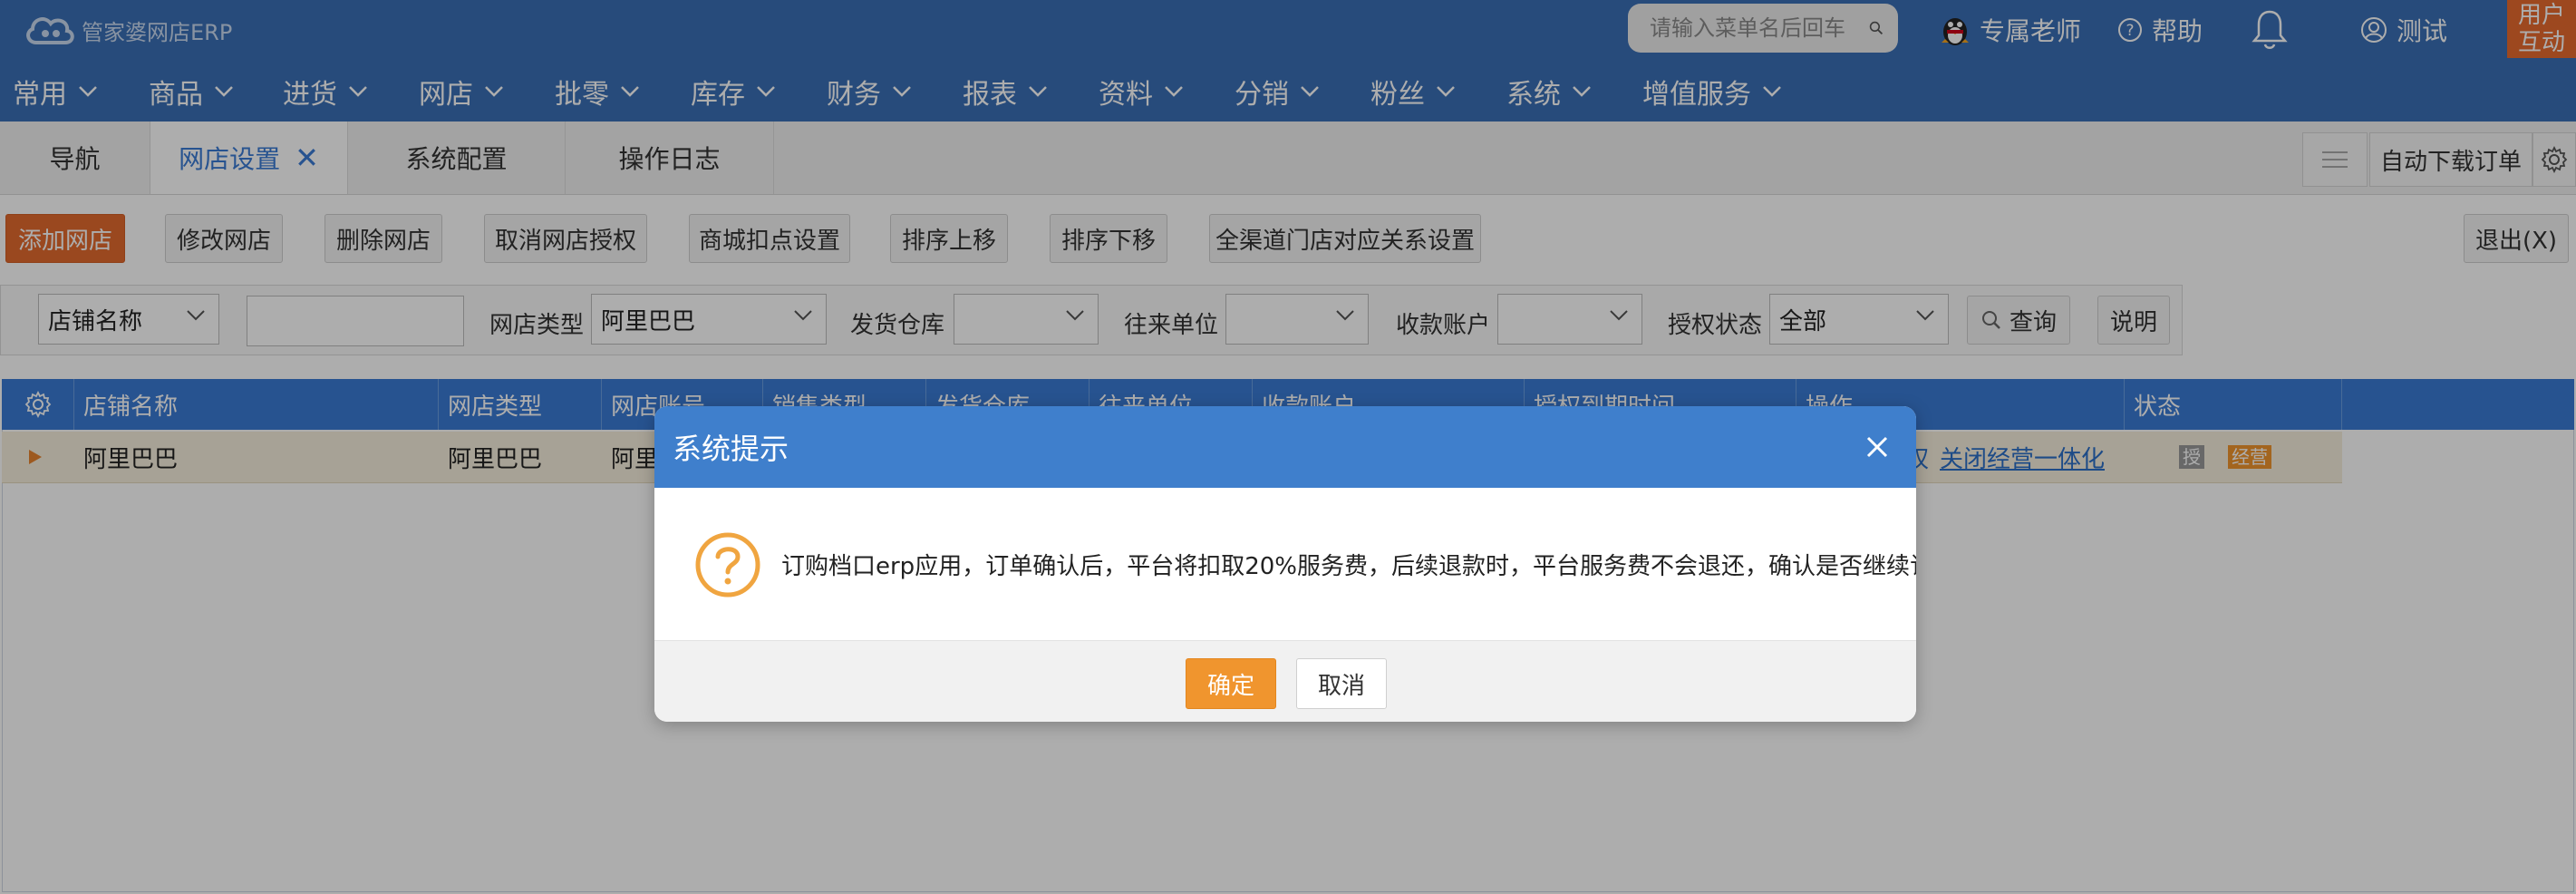 The height and width of the screenshot is (894, 2576). I want to click on dialog-footer, so click(1285, 681).